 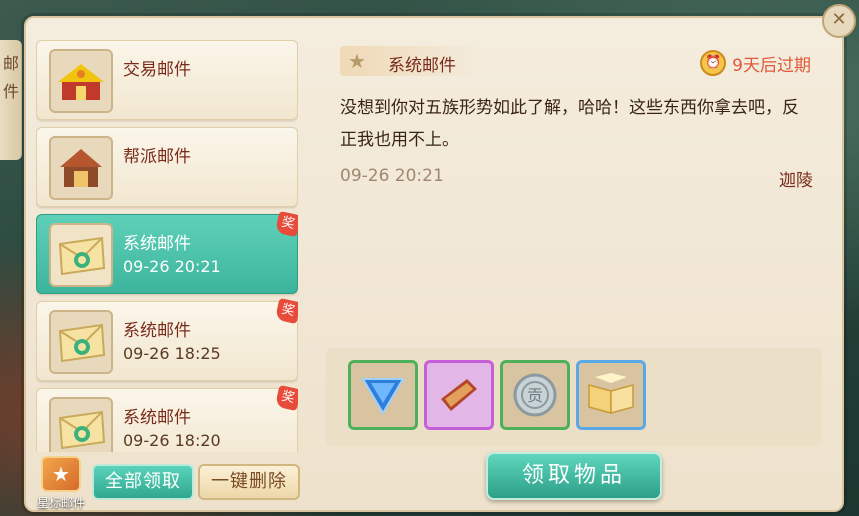 What do you see at coordinates (143, 482) in the screenshot?
I see `collect-all-button: 全部领取` at bounding box center [143, 482].